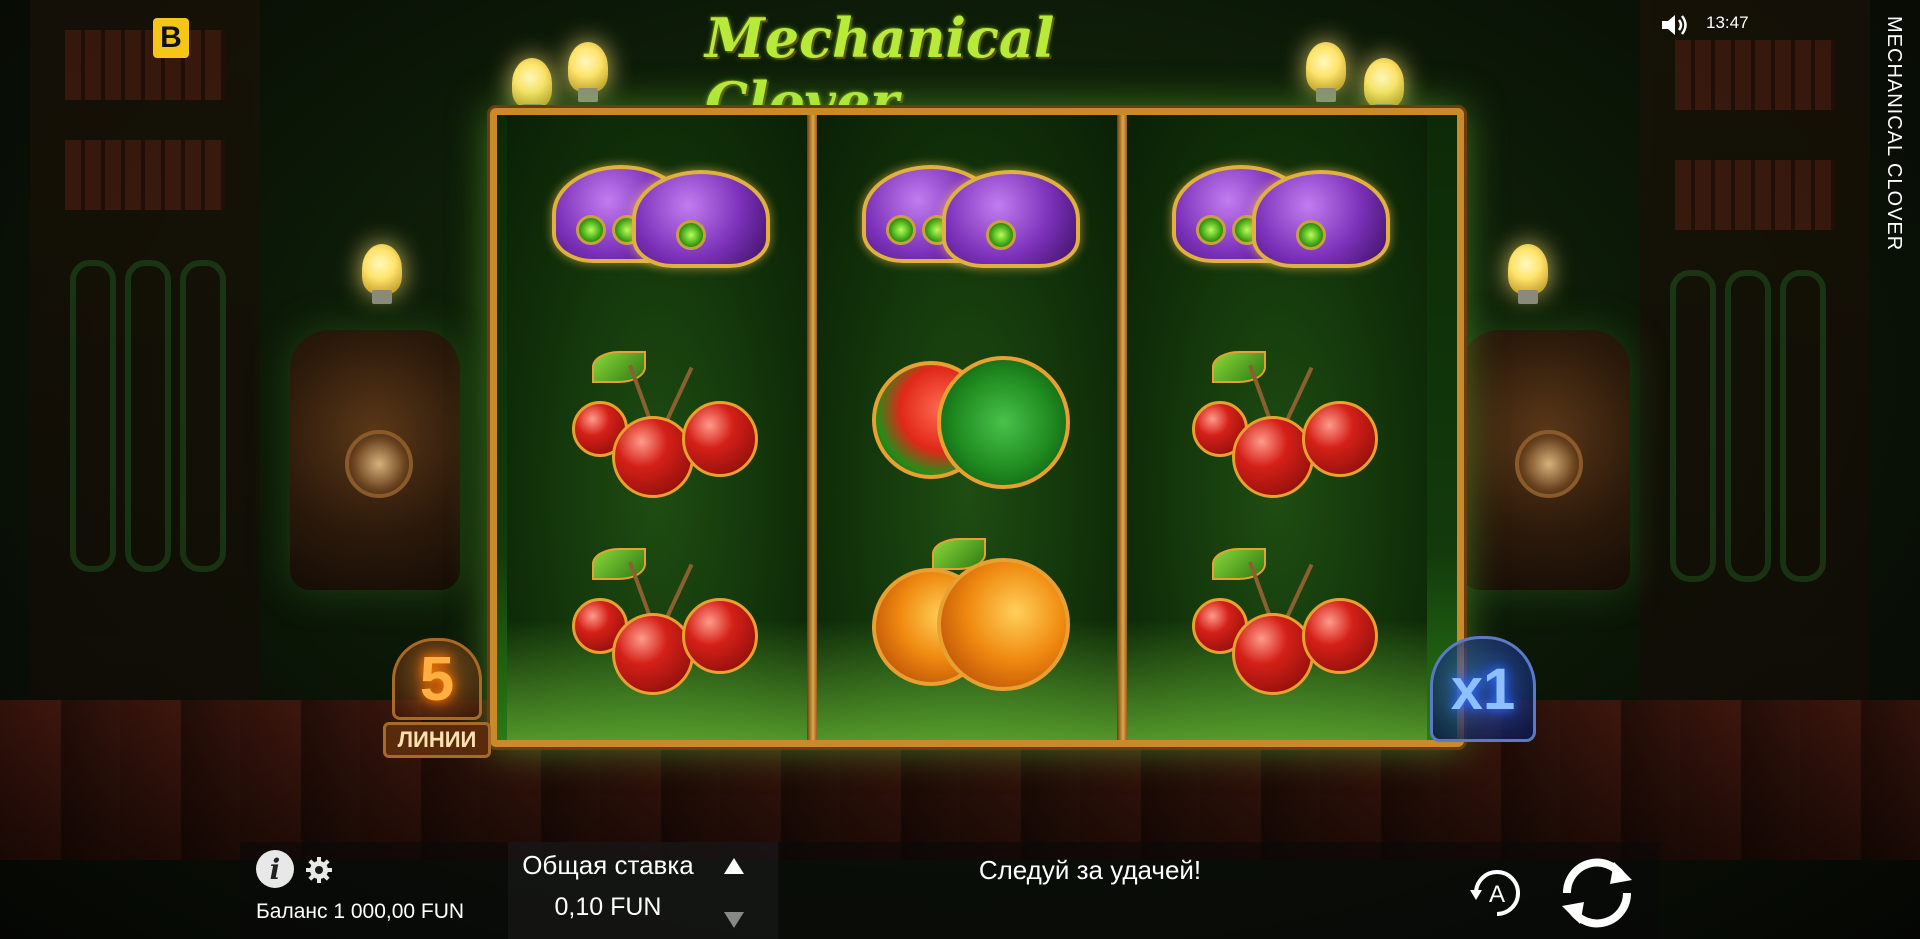  What do you see at coordinates (437, 740) in the screenshot?
I see `lines-label: ЛИНИИ` at bounding box center [437, 740].